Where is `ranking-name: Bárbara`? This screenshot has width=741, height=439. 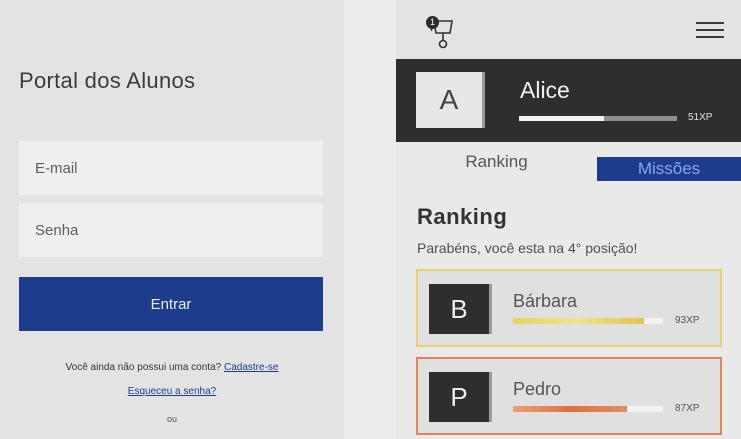
ranking-name: Bárbara is located at coordinates (545, 301).